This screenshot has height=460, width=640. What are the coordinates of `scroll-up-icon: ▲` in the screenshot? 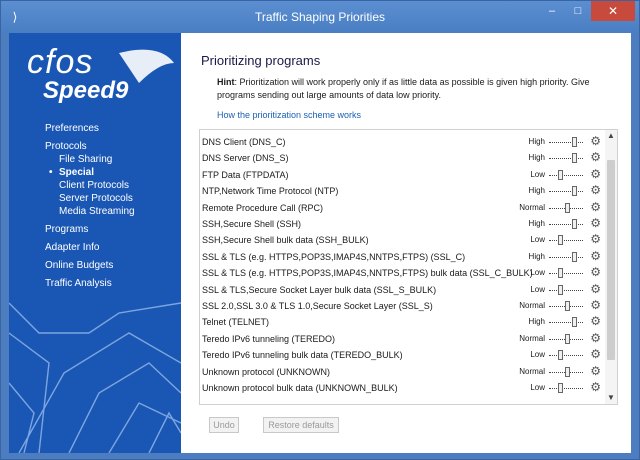 It's located at (611, 136).